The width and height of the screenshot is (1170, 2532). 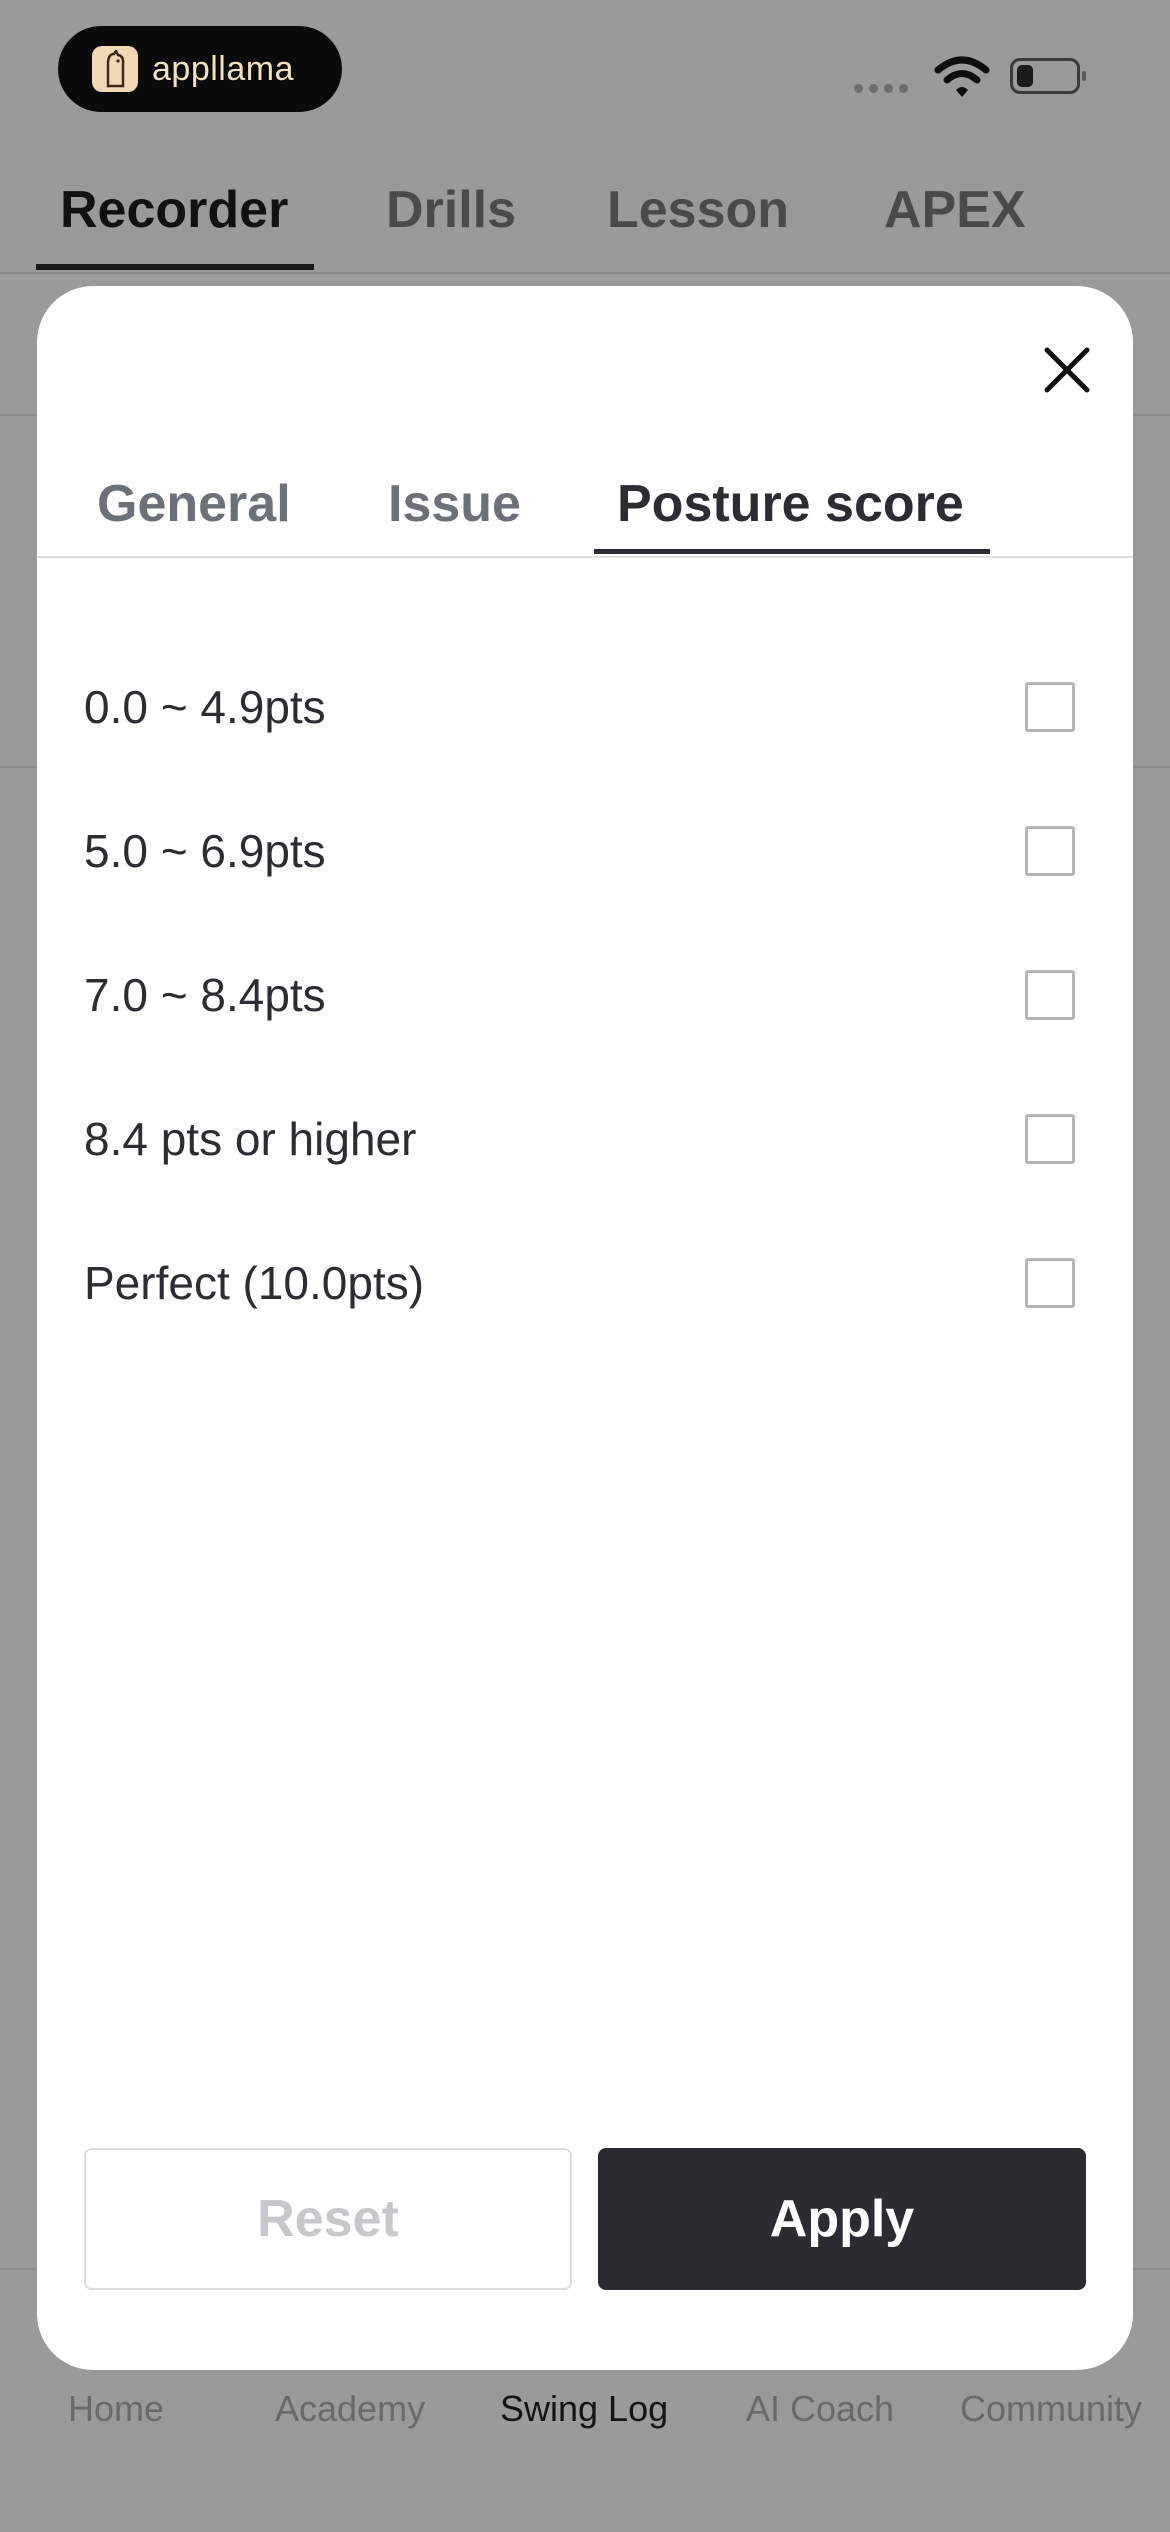 What do you see at coordinates (205, 995) in the screenshot?
I see `option-label: 7.0 ~ 8.4pts` at bounding box center [205, 995].